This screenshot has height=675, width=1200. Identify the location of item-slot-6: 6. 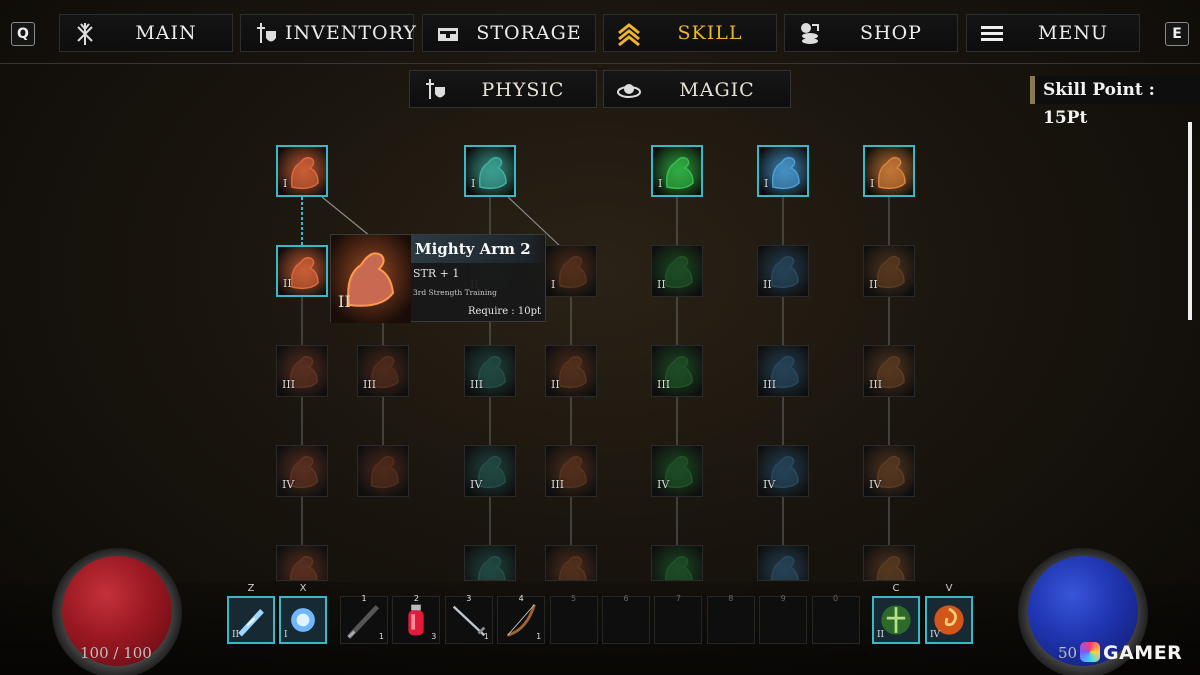
(626, 619).